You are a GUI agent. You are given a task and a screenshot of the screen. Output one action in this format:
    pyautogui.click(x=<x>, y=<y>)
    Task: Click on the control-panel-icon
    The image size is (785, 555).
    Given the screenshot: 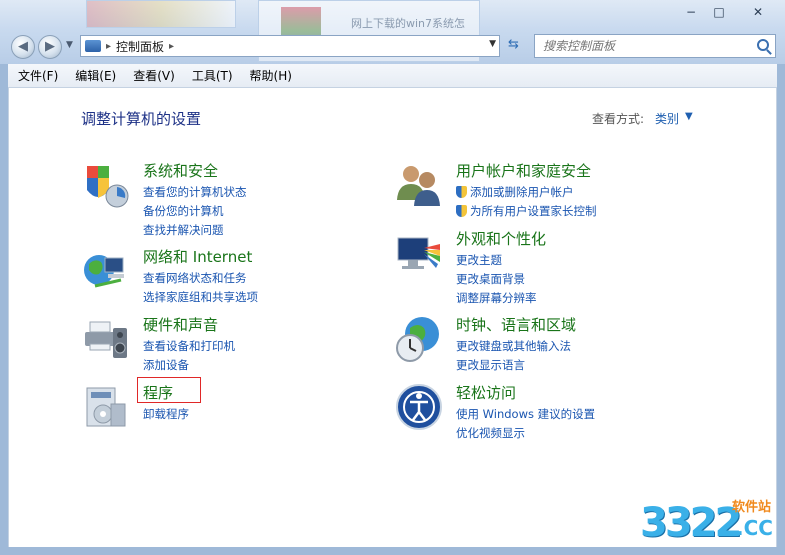 What is the action you would take?
    pyautogui.click(x=93, y=46)
    